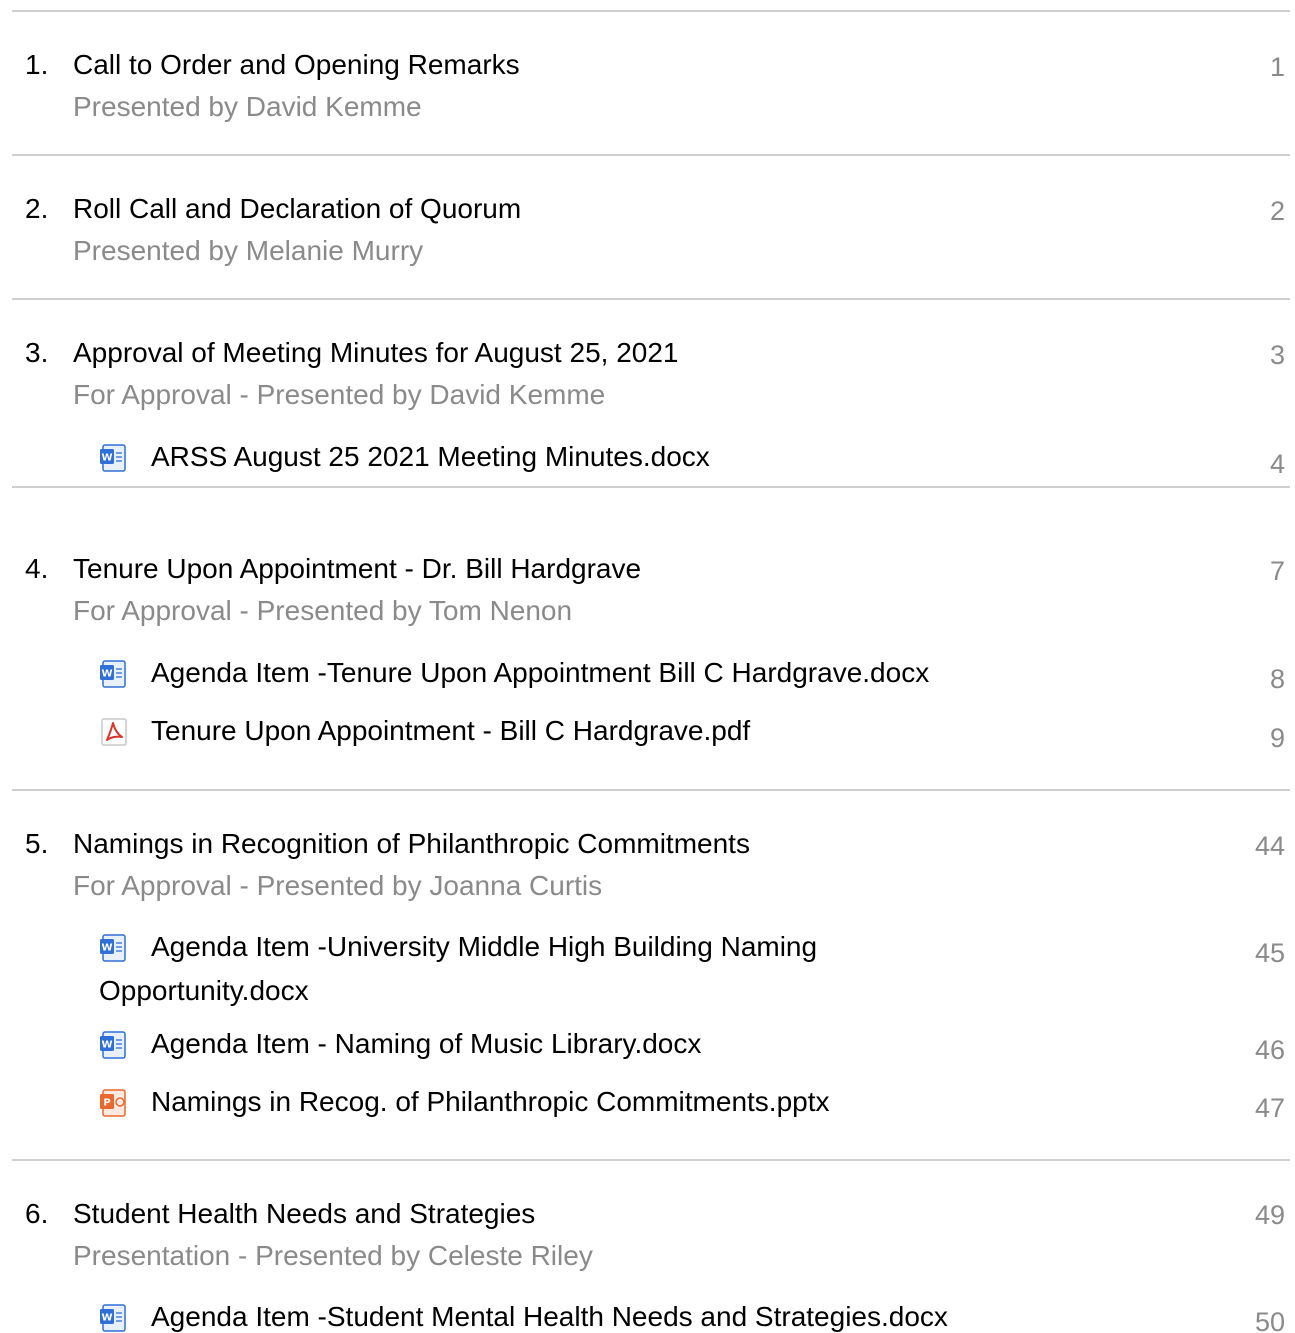 Image resolution: width=1295 pixels, height=1333 pixels. Describe the element at coordinates (1277, 464) in the screenshot. I see `attachment-page-number: 4` at that location.